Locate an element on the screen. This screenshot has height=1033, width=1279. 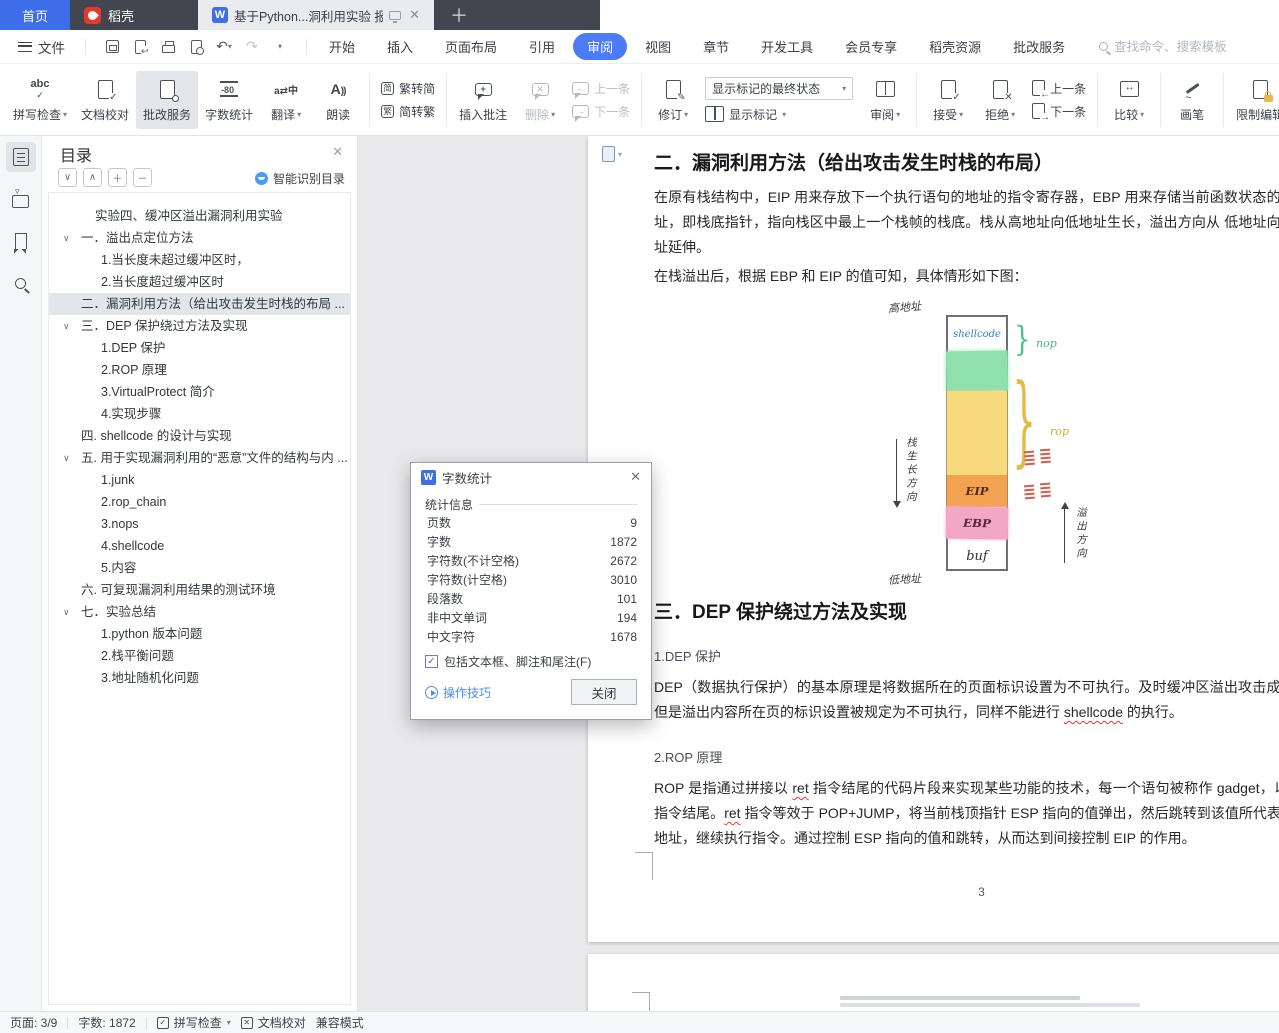
close-button: 关闭 is located at coordinates (604, 692).